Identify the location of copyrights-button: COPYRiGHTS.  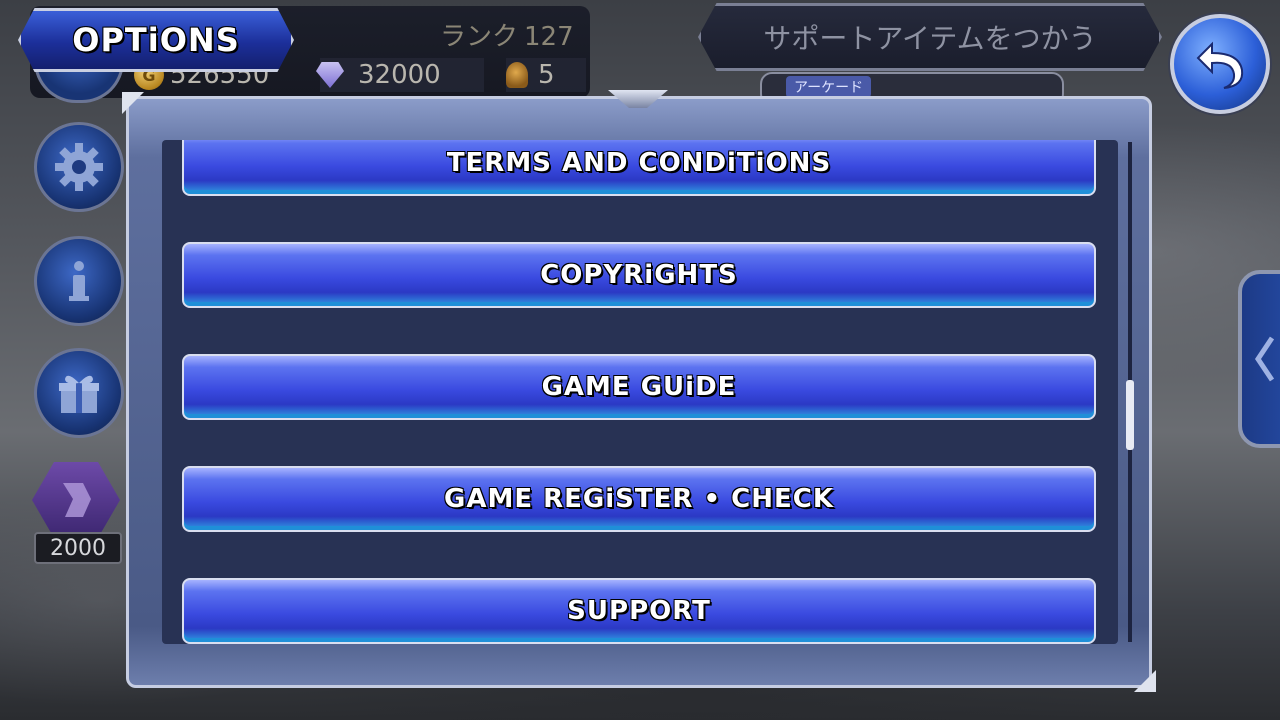
(639, 275).